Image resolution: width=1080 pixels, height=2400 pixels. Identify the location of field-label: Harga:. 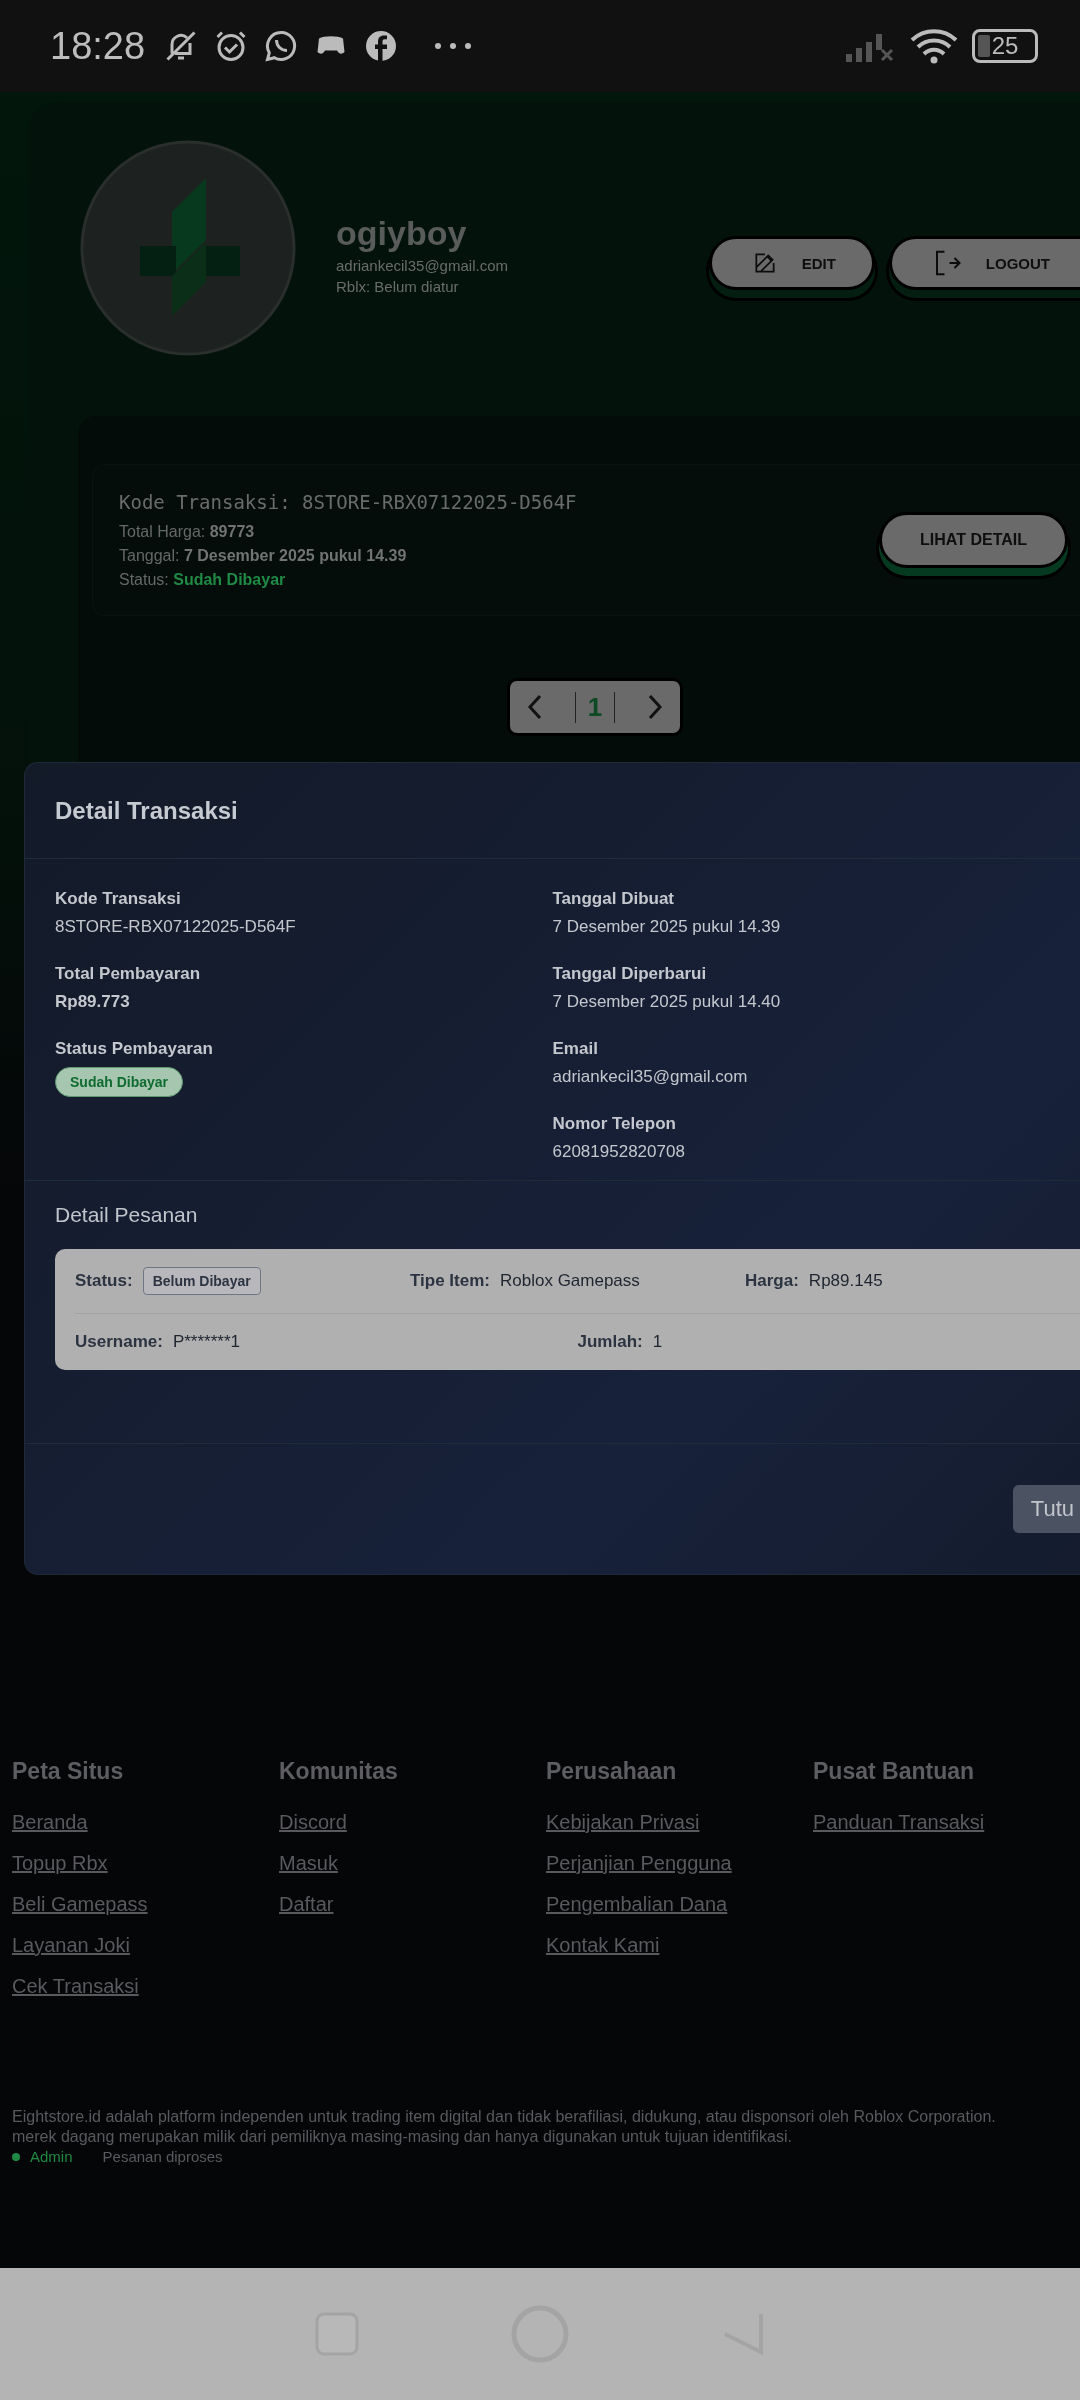
(772, 1281).